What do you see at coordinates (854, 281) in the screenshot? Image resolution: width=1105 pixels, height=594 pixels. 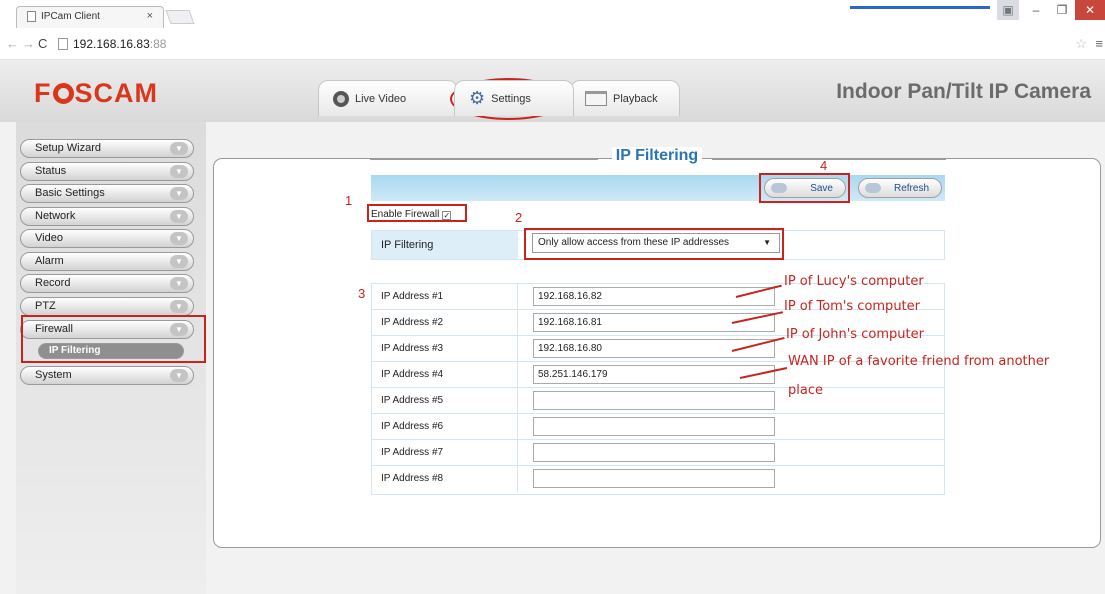 I see `annotation-note-lucy: IP of Lucy's computer` at bounding box center [854, 281].